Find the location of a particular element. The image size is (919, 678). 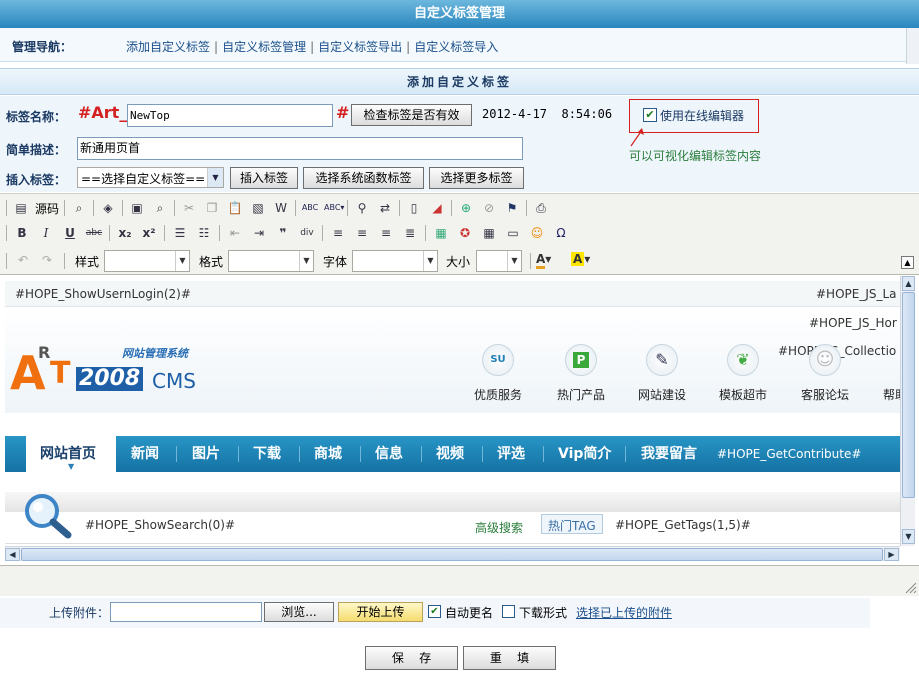

nav-link-add: 添加自定义标签 is located at coordinates (168, 47).